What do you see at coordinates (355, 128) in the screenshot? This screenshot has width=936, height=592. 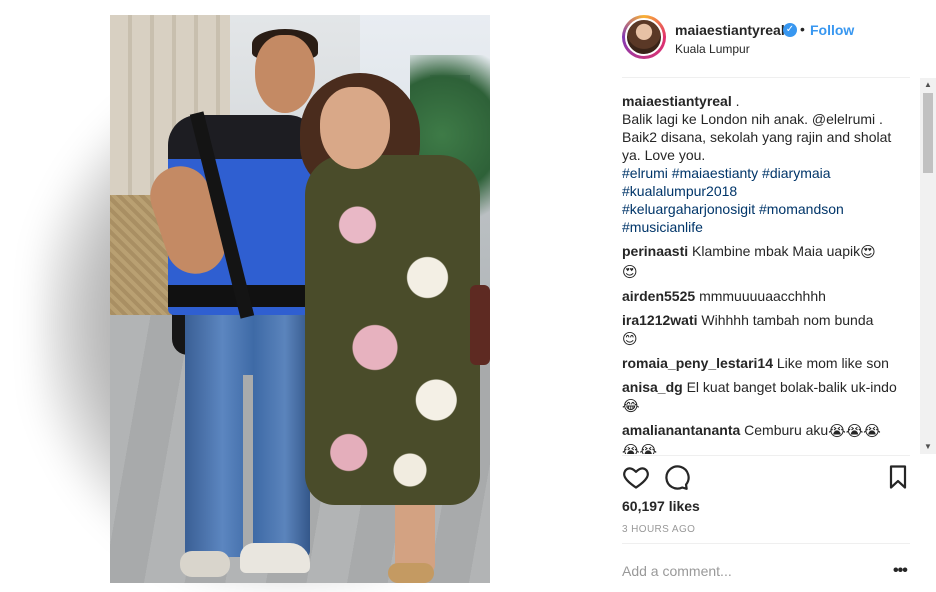 I see `photo-mother-face` at bounding box center [355, 128].